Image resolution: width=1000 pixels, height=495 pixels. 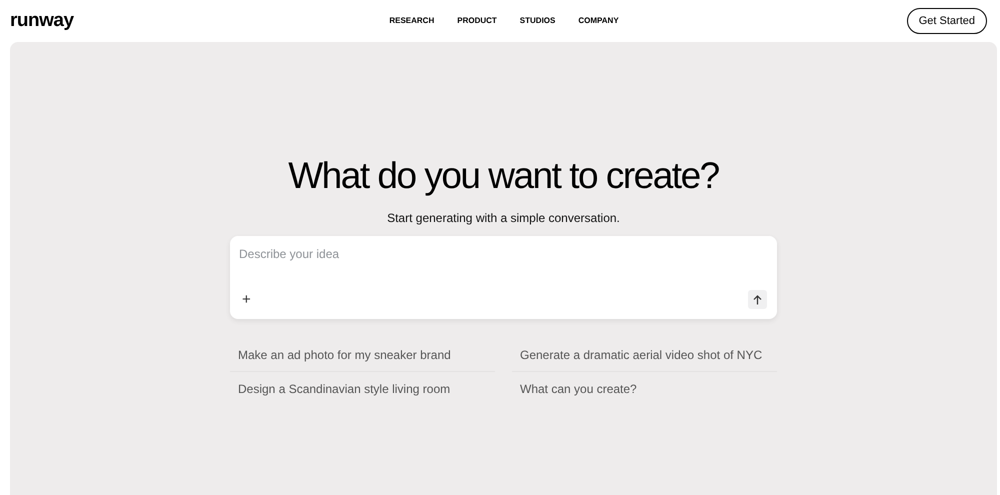 What do you see at coordinates (503, 218) in the screenshot?
I see `hero-subtitle: Start generating with a simple conversation.` at bounding box center [503, 218].